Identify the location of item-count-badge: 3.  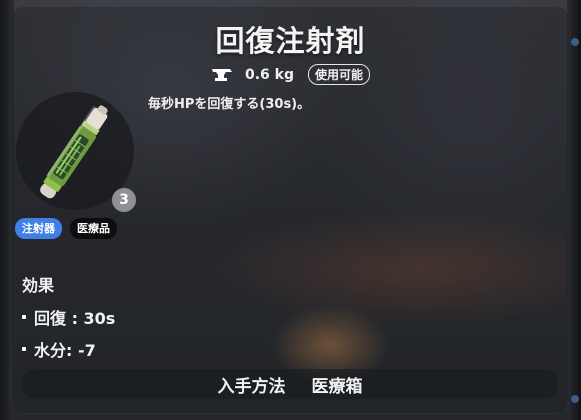
(124, 200).